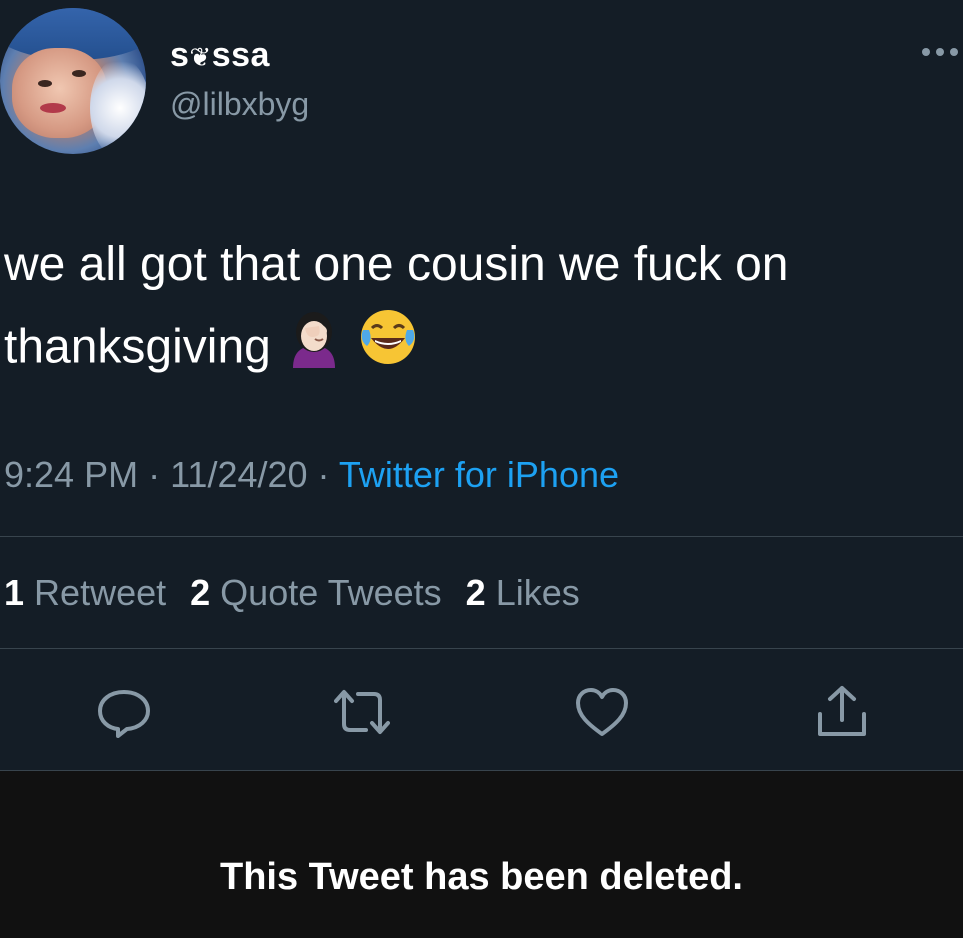 The image size is (963, 938). What do you see at coordinates (71, 474) in the screenshot?
I see `tweet-time: 9:24 PM` at bounding box center [71, 474].